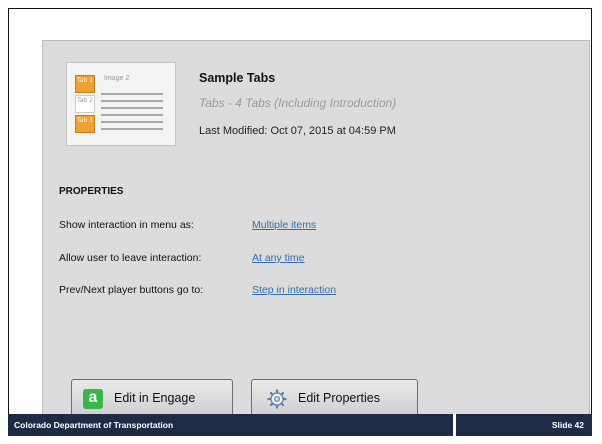 The image size is (602, 444). What do you see at coordinates (237, 78) in the screenshot?
I see `interaction-title: Sample Tabs` at bounding box center [237, 78].